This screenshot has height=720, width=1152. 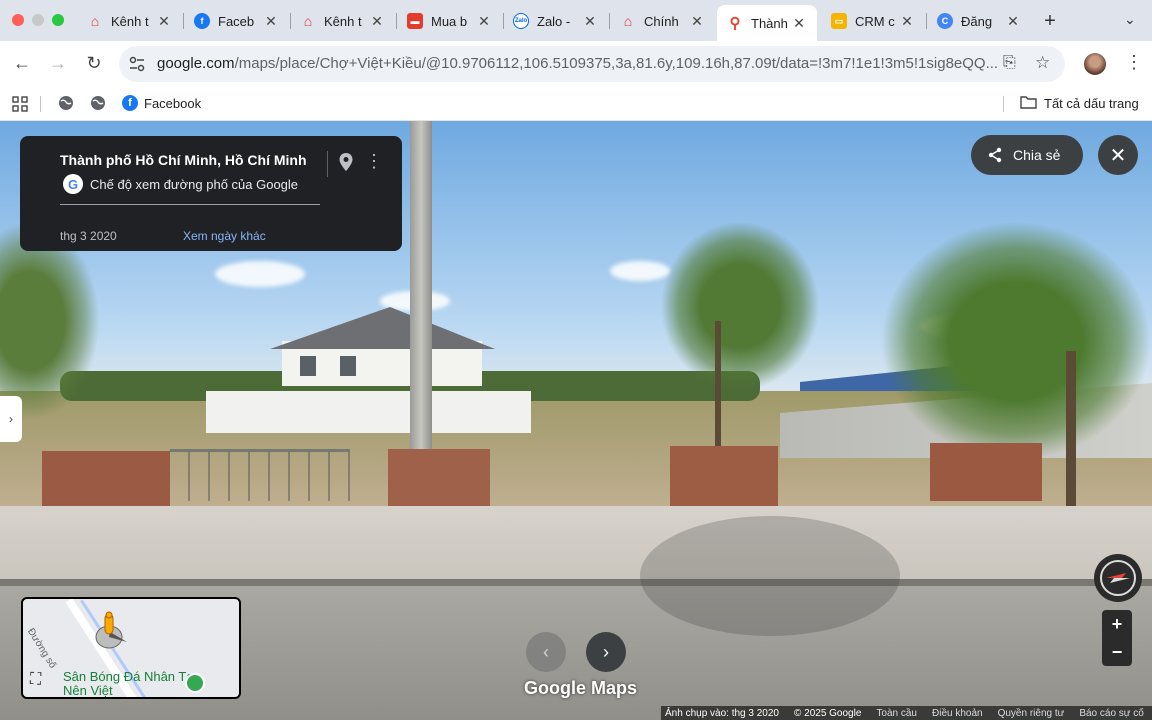 What do you see at coordinates (581, 688) in the screenshot?
I see `google-maps-logo: Google Maps` at bounding box center [581, 688].